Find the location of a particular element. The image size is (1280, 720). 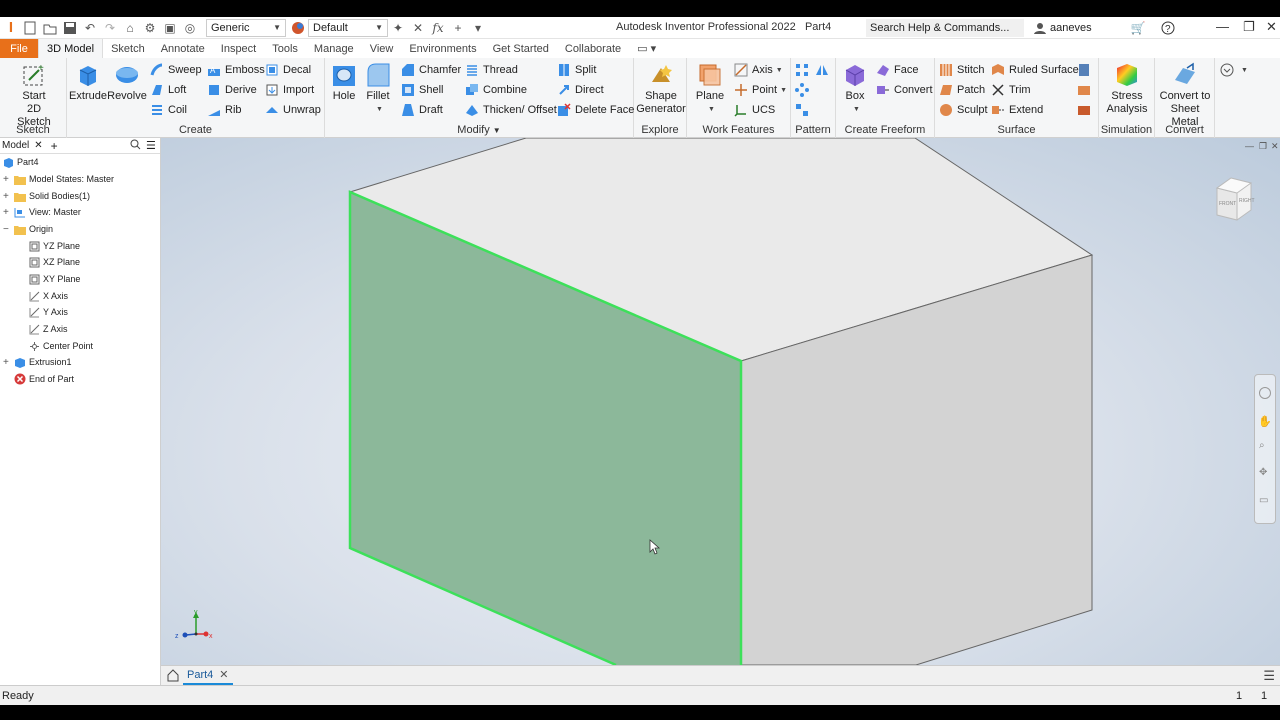

ucs-button: UCS is located at coordinates (754, 110).